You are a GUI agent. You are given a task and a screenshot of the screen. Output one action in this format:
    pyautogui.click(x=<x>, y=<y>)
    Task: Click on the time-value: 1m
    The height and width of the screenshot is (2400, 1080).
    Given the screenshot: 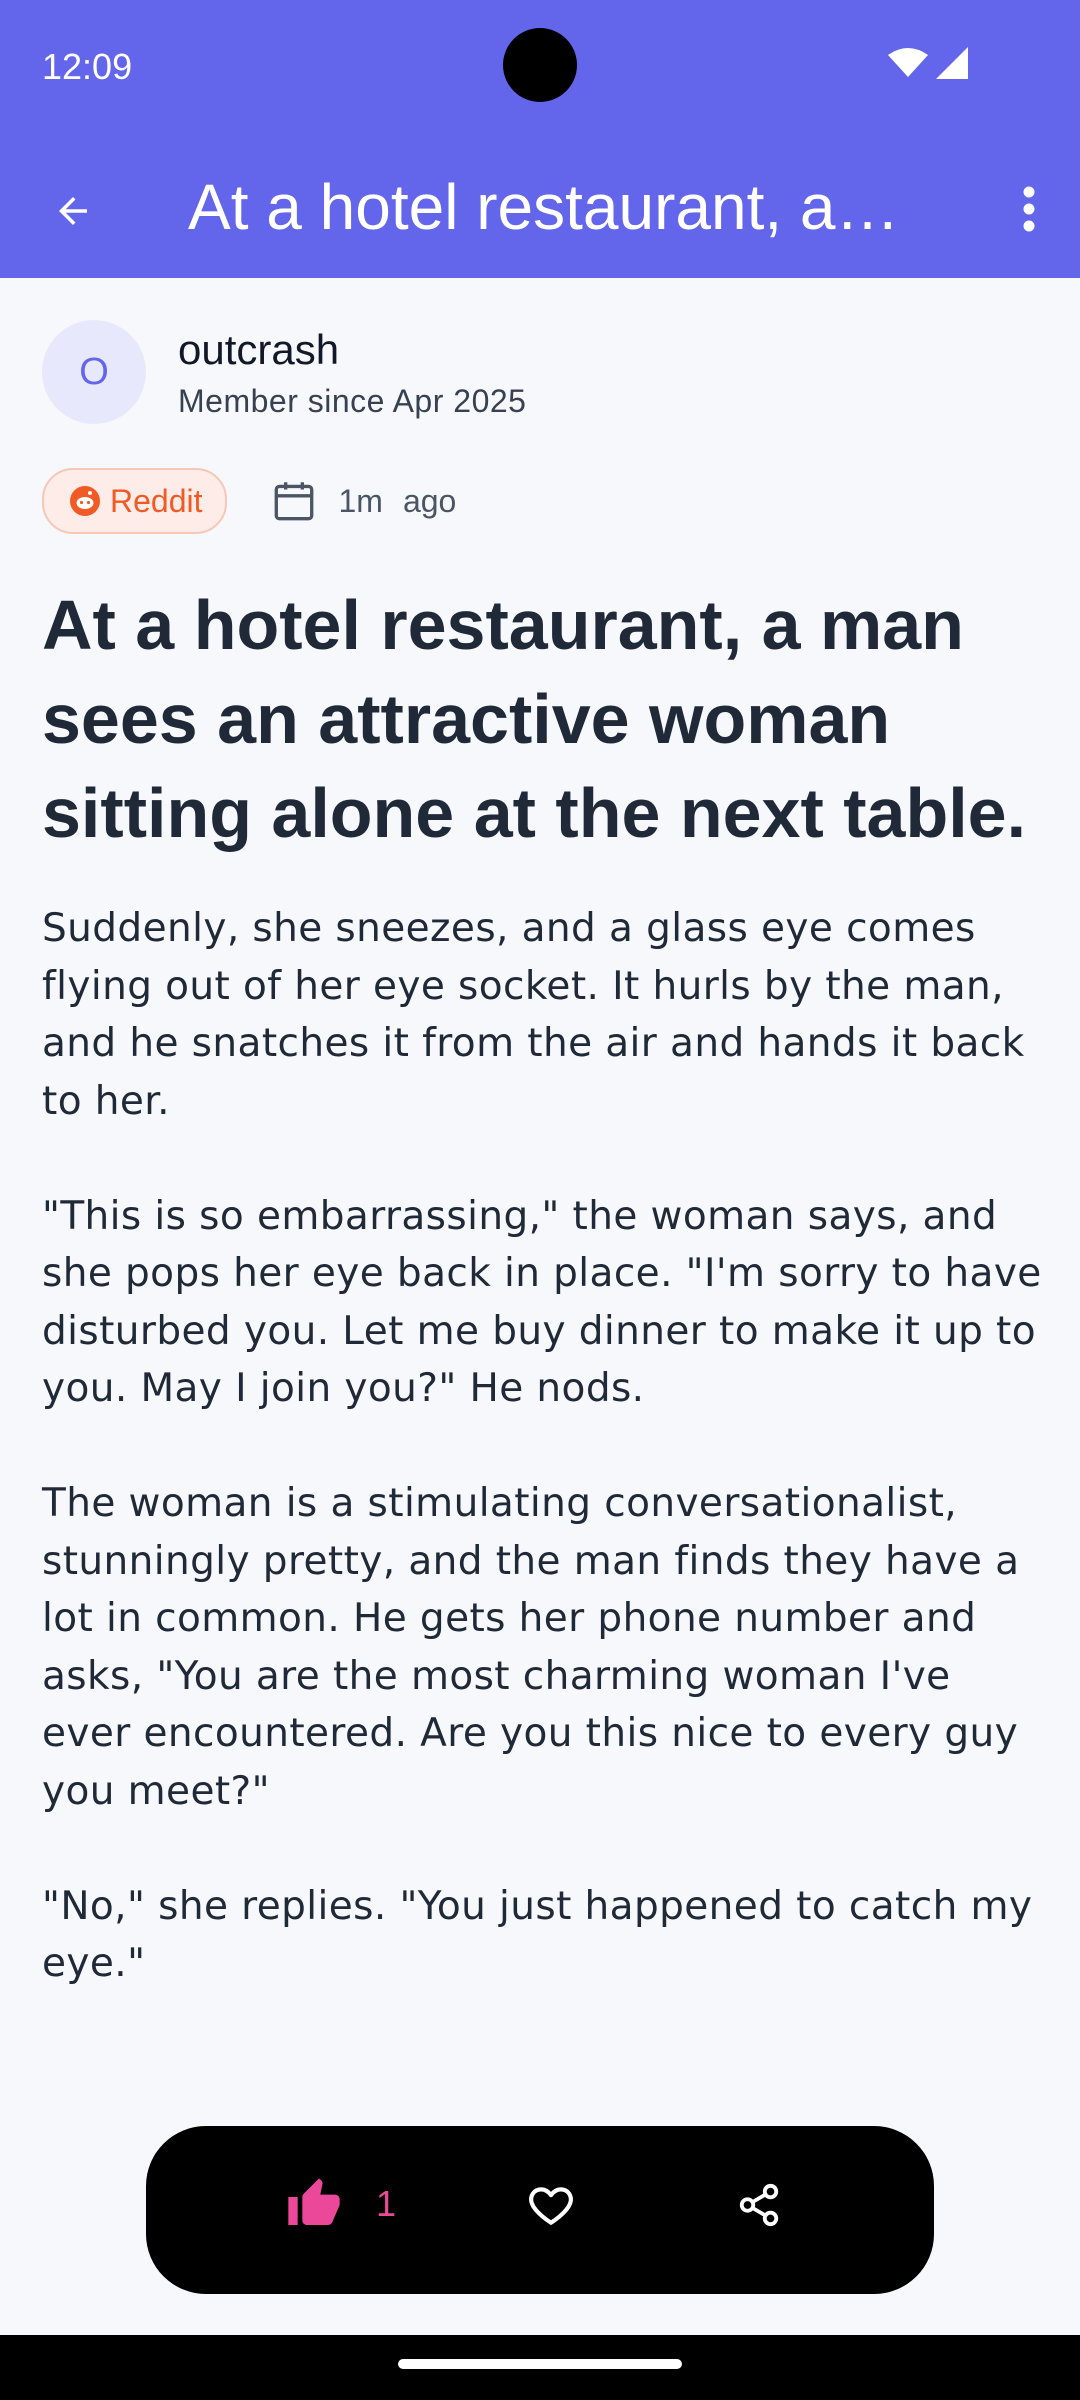 What is the action you would take?
    pyautogui.click(x=360, y=500)
    